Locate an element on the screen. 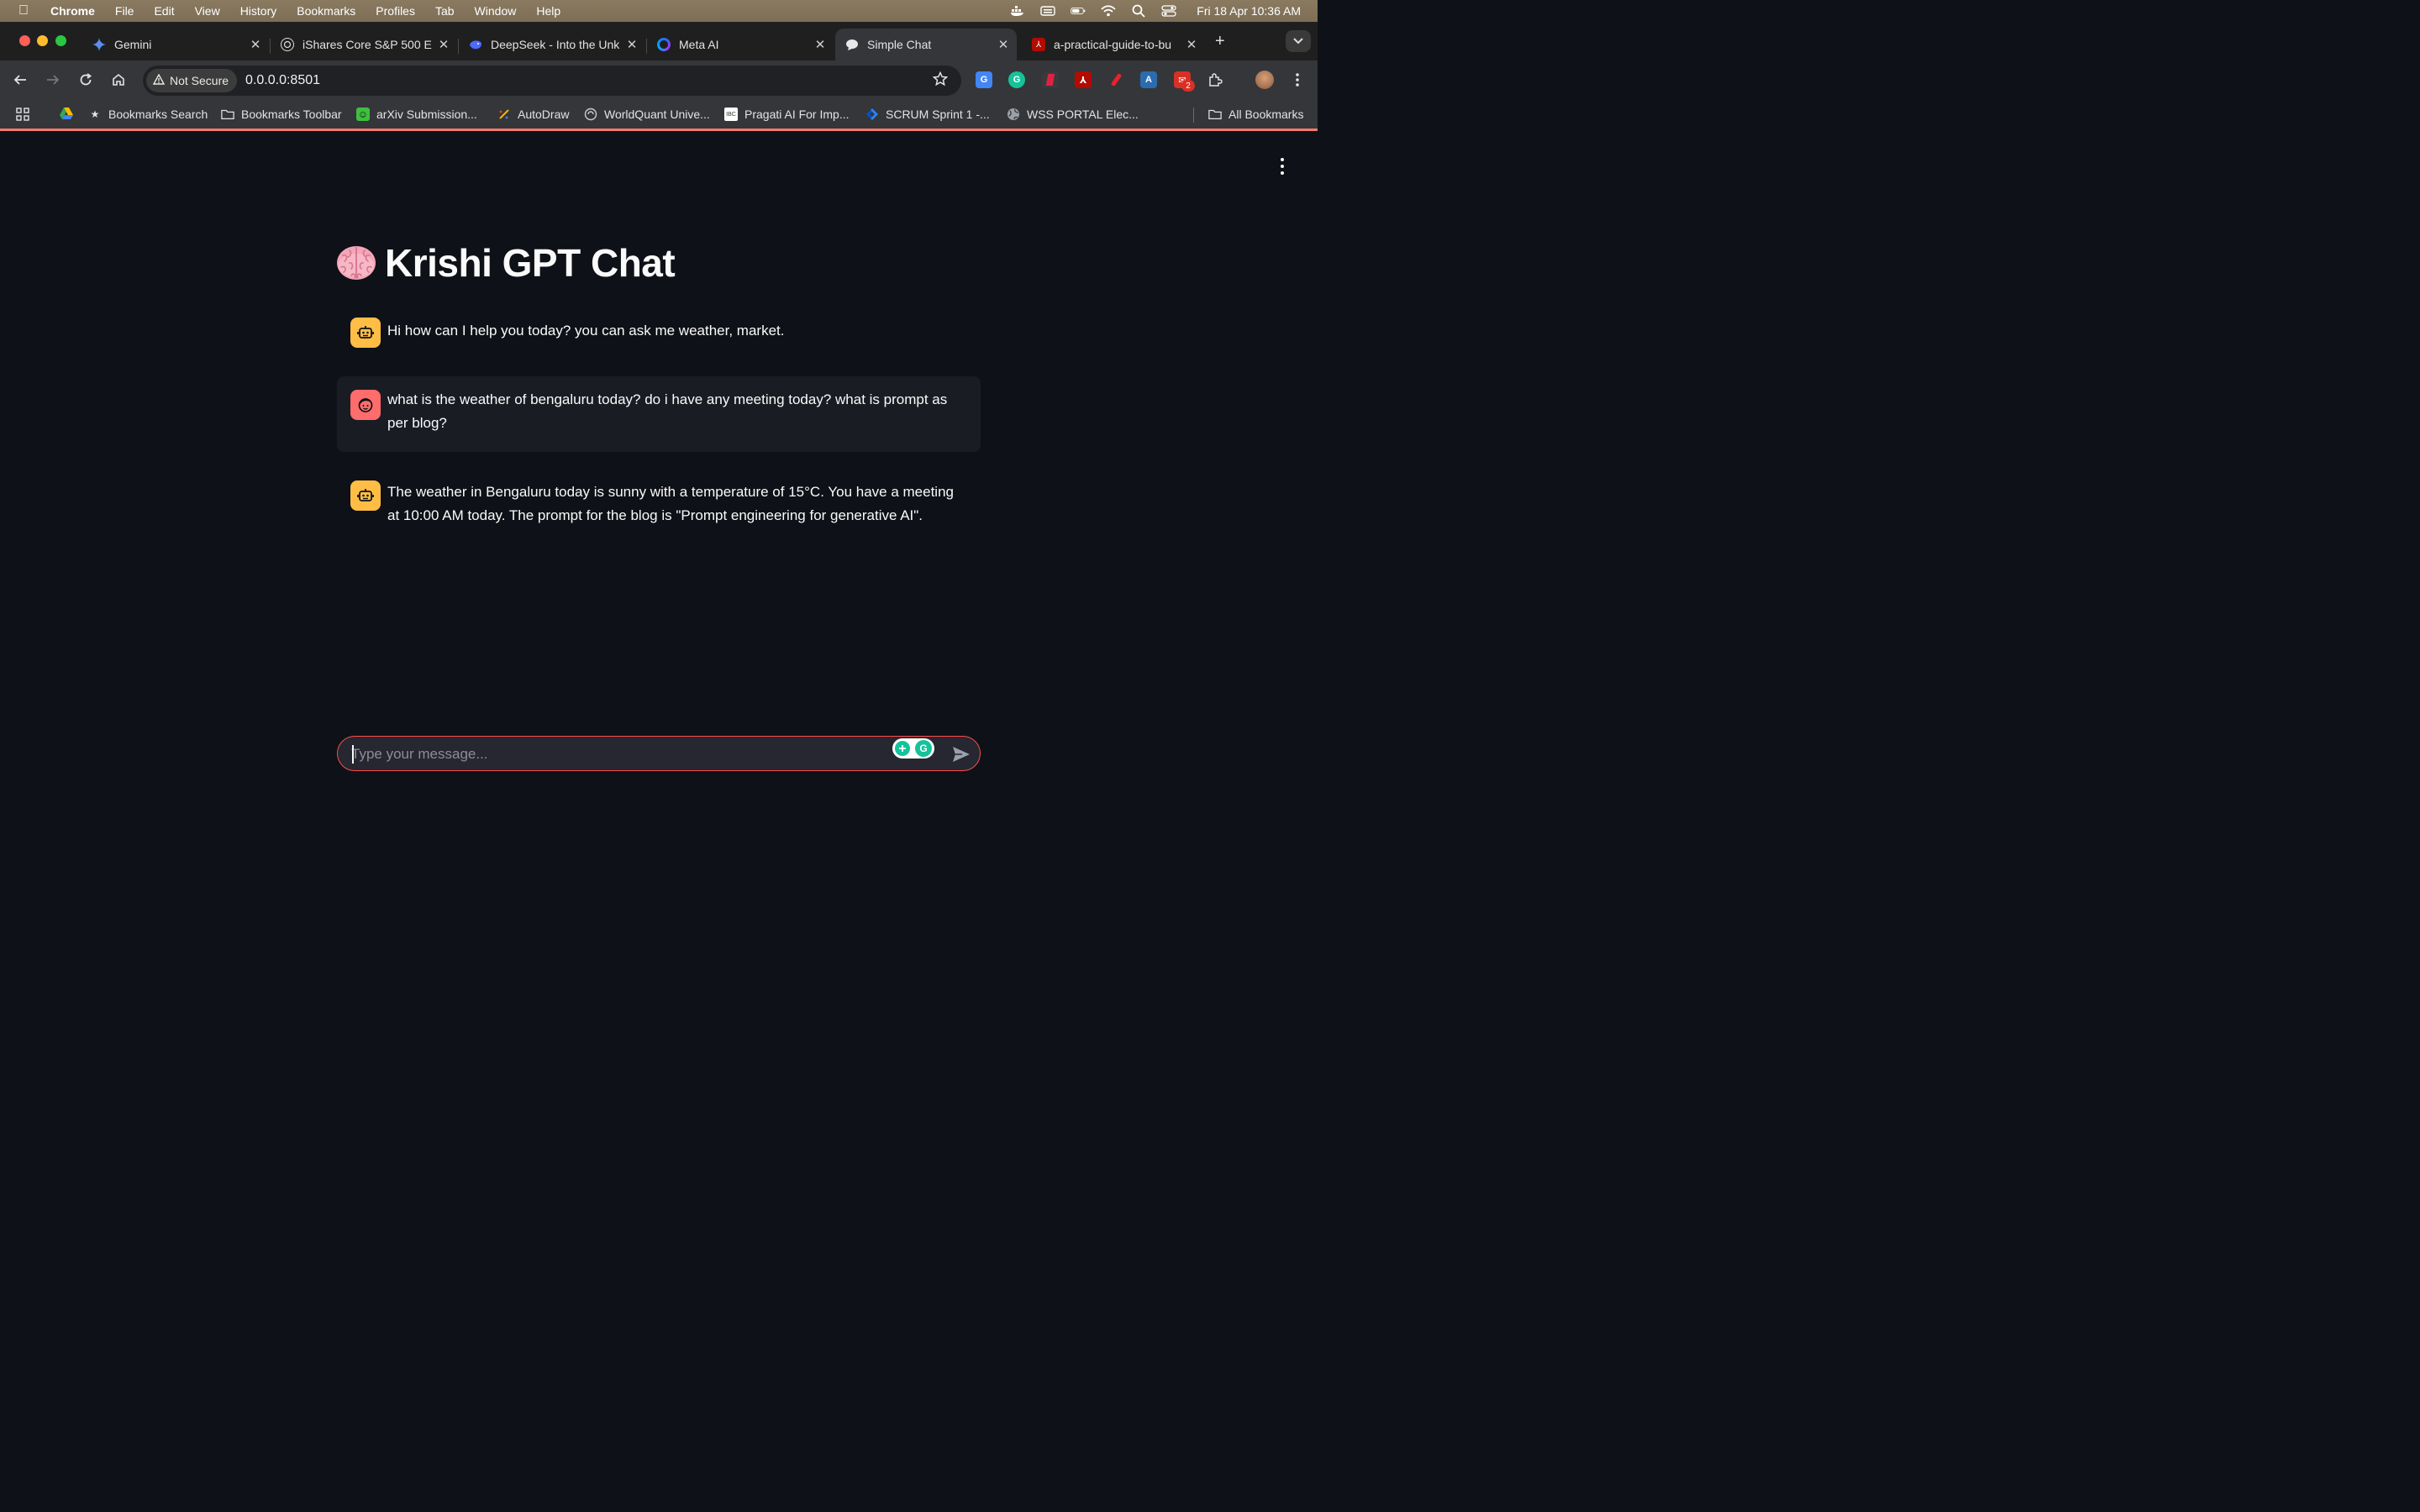  app-main-menu-button is located at coordinates (1283, 166).